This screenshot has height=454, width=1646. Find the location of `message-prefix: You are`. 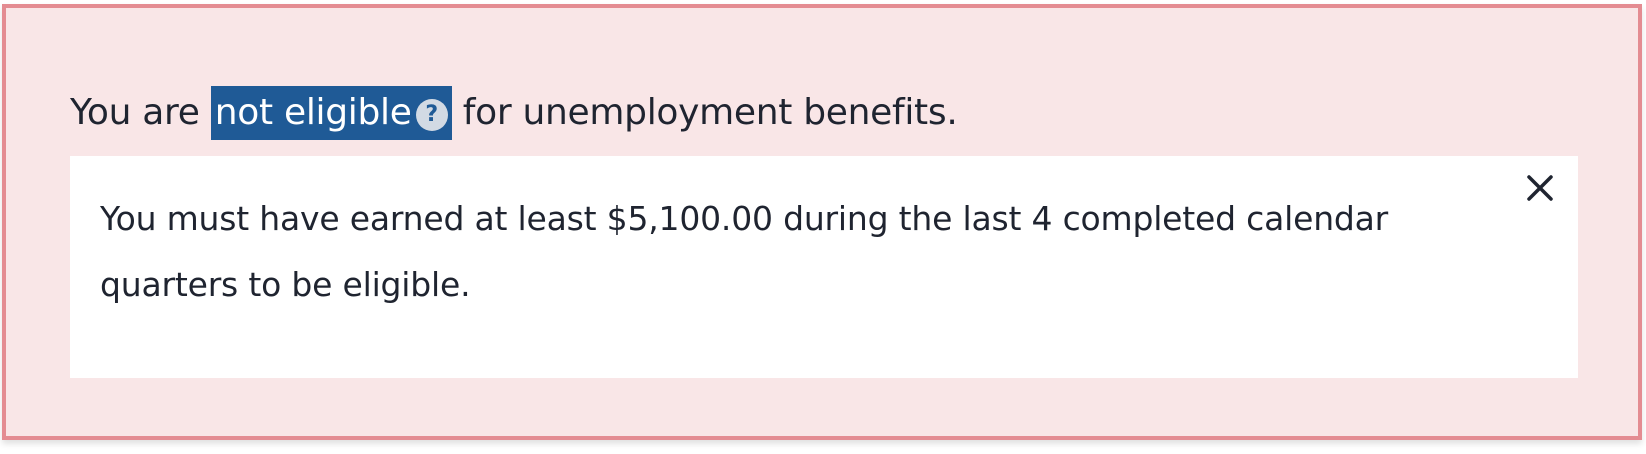

message-prefix: You are is located at coordinates (135, 112).